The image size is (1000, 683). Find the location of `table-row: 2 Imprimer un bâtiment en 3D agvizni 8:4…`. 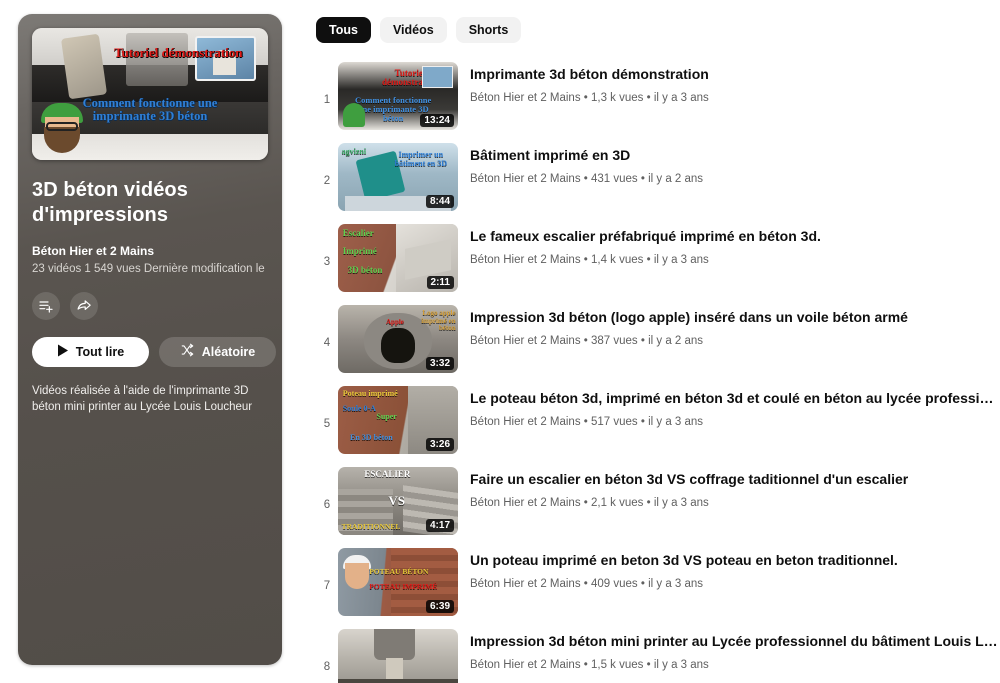

table-row: 2 Imprimer un bâtiment en 3D agvizni 8:4… is located at coordinates (658, 178).